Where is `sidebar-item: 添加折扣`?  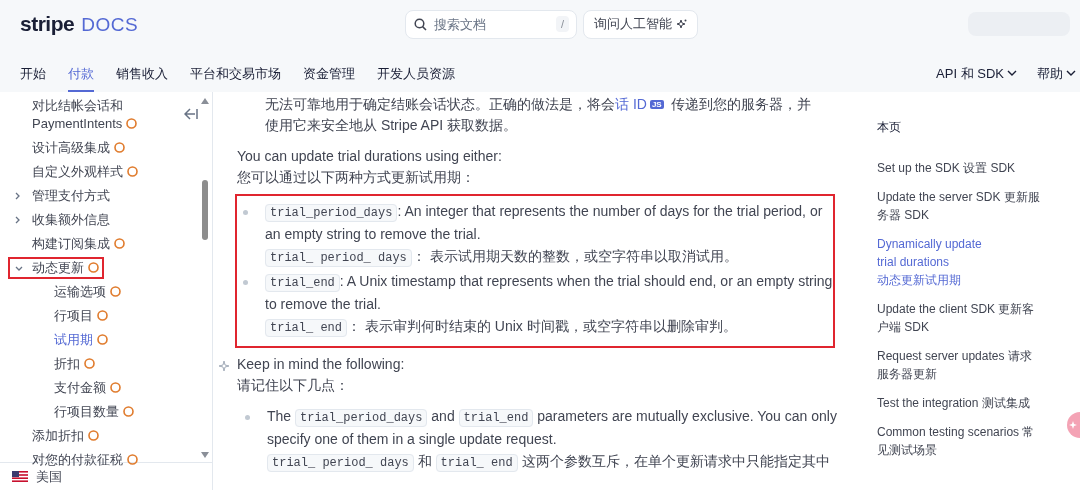
sidebar-item: 添加折扣 is located at coordinates (57, 436).